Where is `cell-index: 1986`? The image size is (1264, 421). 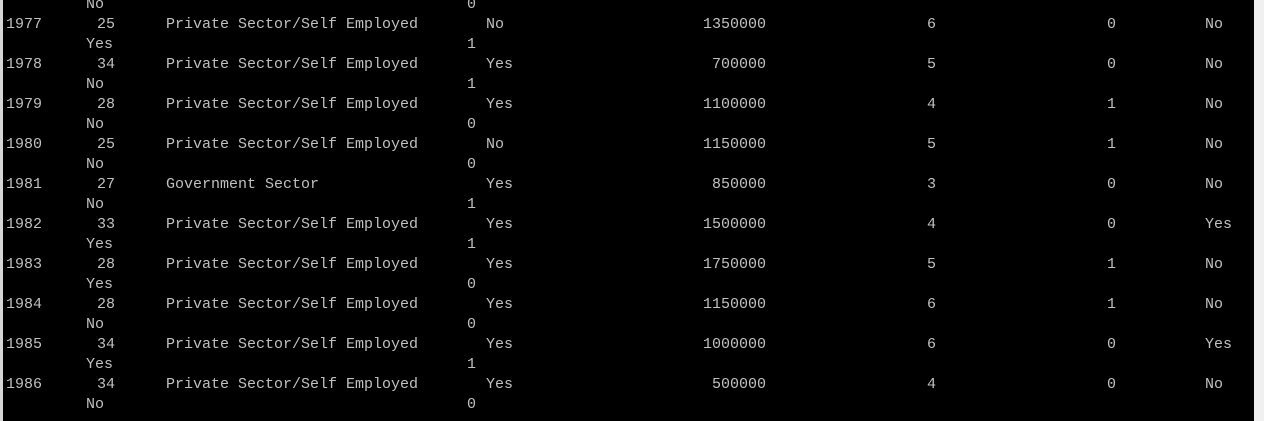
cell-index: 1986 is located at coordinates (24, 384).